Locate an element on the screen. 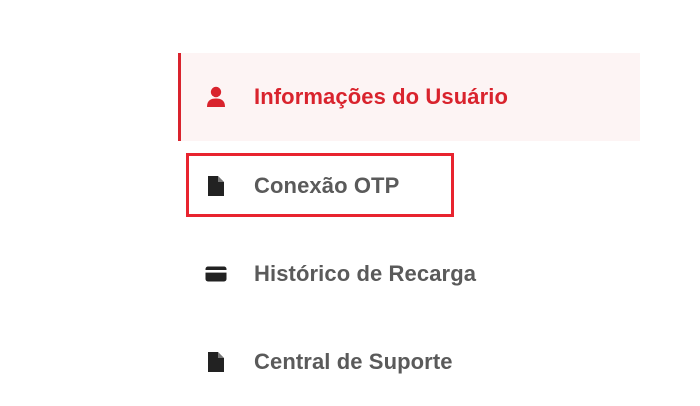 This screenshot has width=700, height=406. menu-item-user-info: Informações do Usuário is located at coordinates (409, 97).